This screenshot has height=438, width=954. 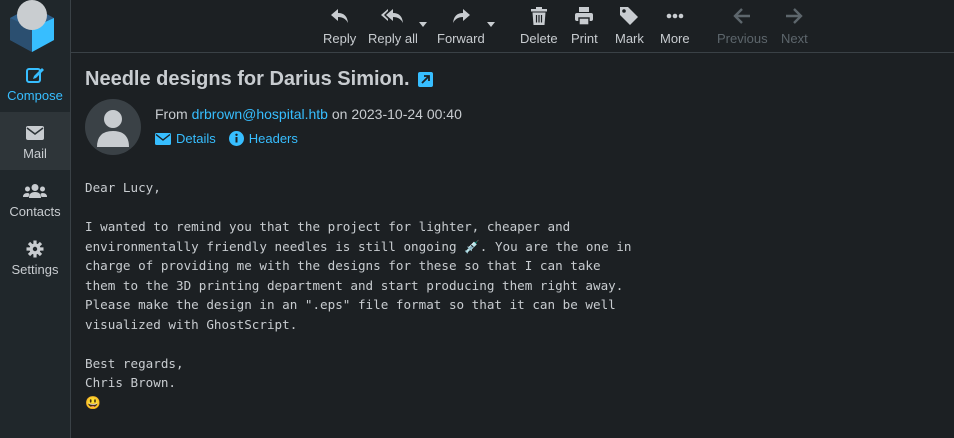 What do you see at coordinates (263, 138) in the screenshot?
I see `headers-link: Headers` at bounding box center [263, 138].